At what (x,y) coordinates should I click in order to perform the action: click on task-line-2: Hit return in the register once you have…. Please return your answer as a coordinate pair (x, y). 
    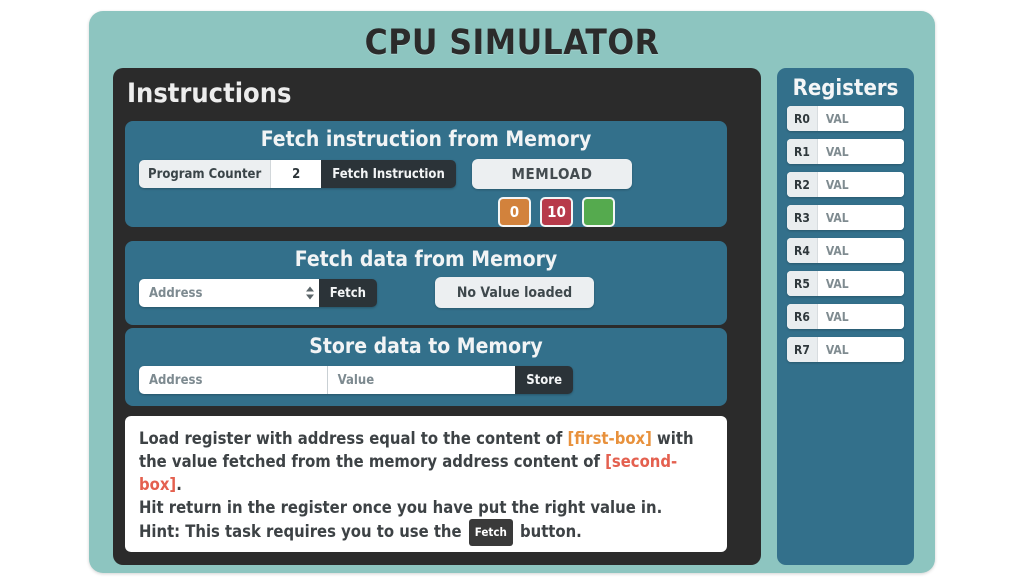
    Looking at the image, I should click on (401, 507).